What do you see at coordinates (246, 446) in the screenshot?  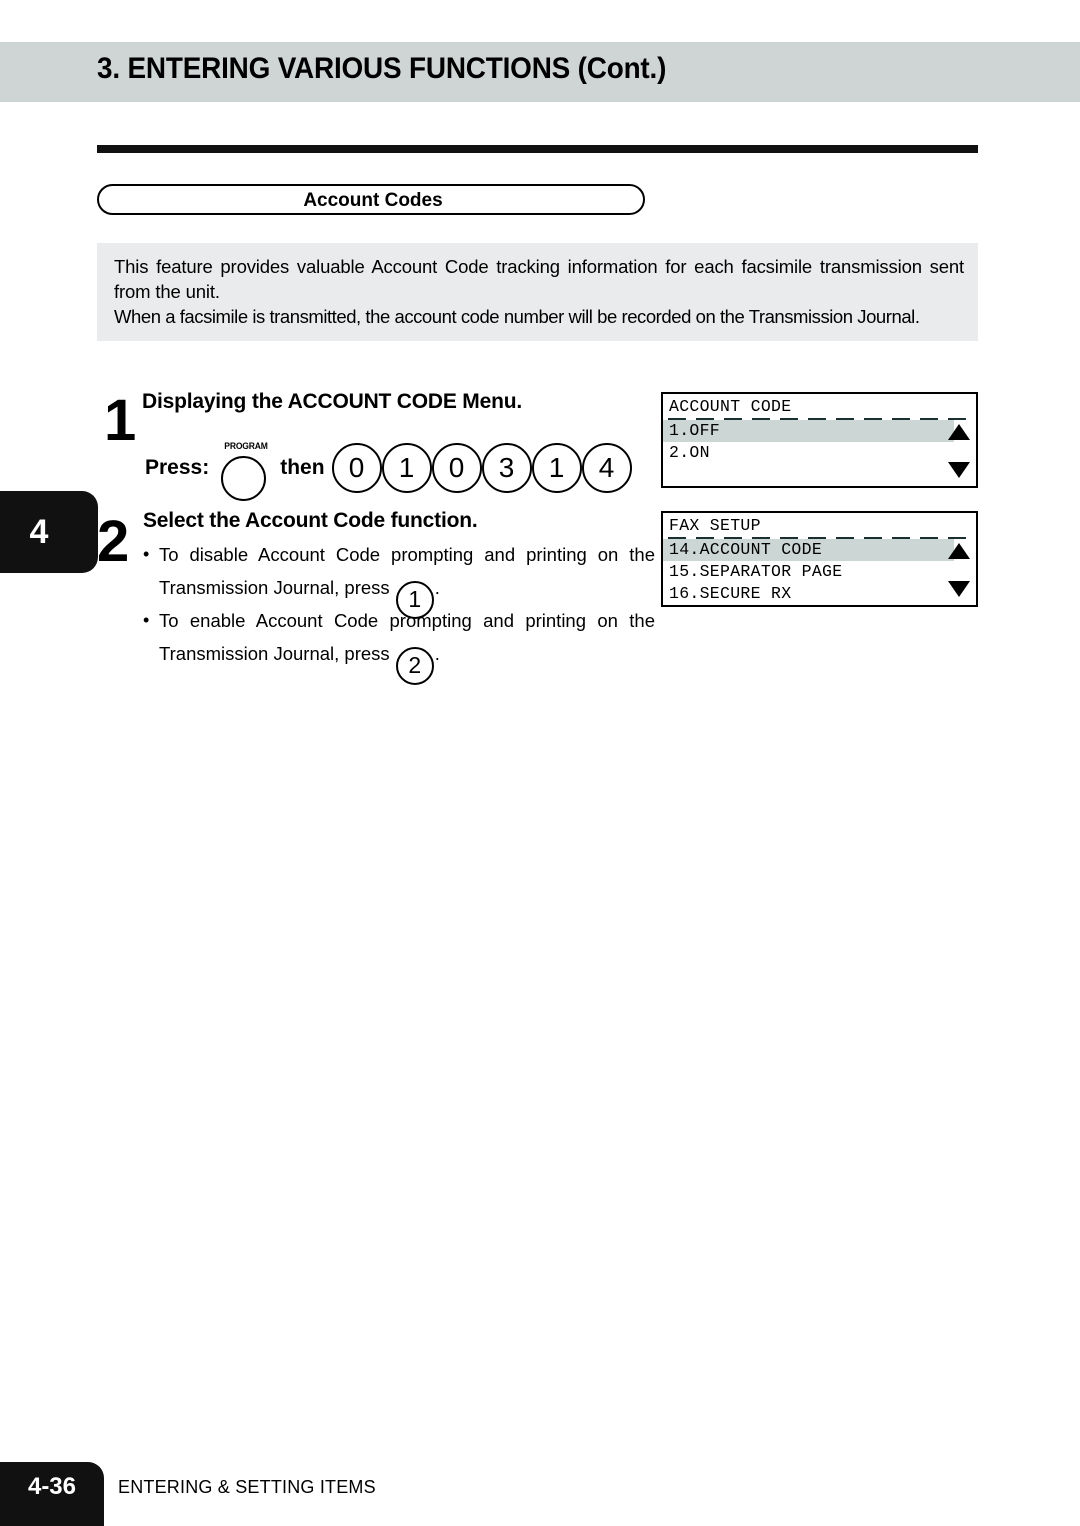 I see `program-button-caption: PROGRAM` at bounding box center [246, 446].